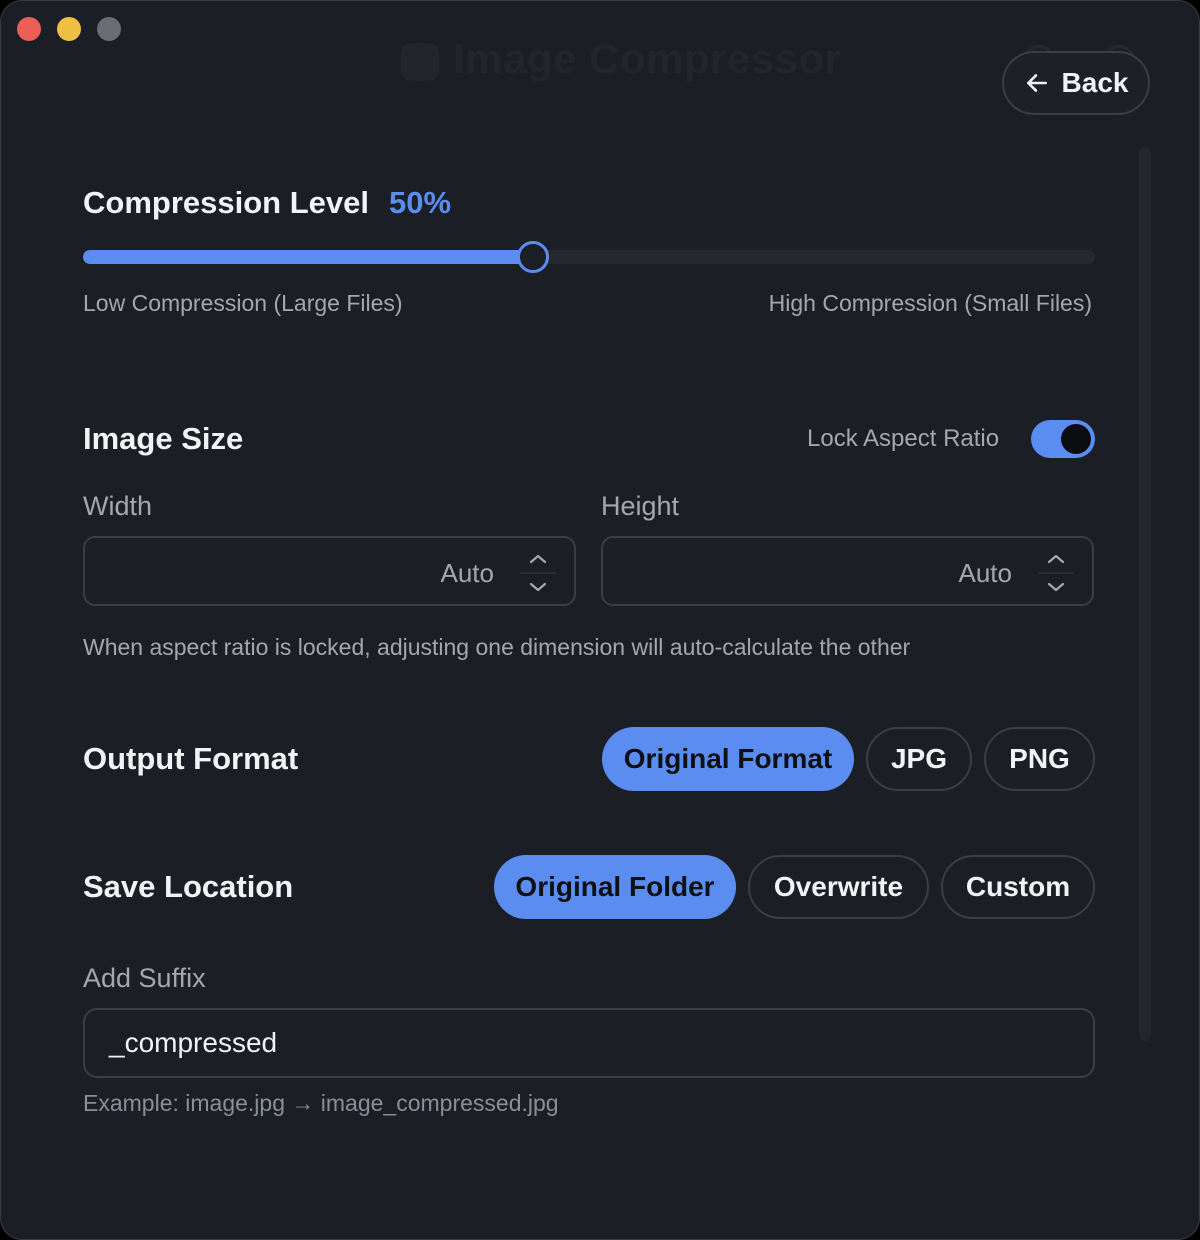 The width and height of the screenshot is (1200, 1240). What do you see at coordinates (308, 257) in the screenshot?
I see `compression-slider-fill` at bounding box center [308, 257].